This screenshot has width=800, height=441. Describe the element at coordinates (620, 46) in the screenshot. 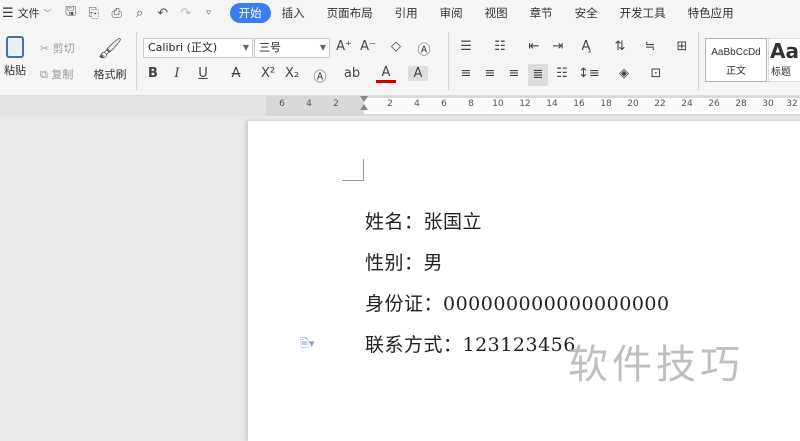

I see `sort-icon: ⇅` at that location.